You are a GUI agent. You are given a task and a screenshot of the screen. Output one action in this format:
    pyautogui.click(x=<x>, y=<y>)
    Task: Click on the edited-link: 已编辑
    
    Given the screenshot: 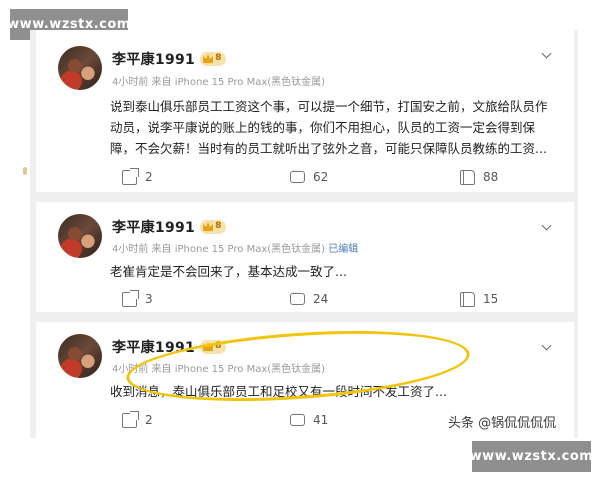 What is the action you would take?
    pyautogui.click(x=343, y=249)
    